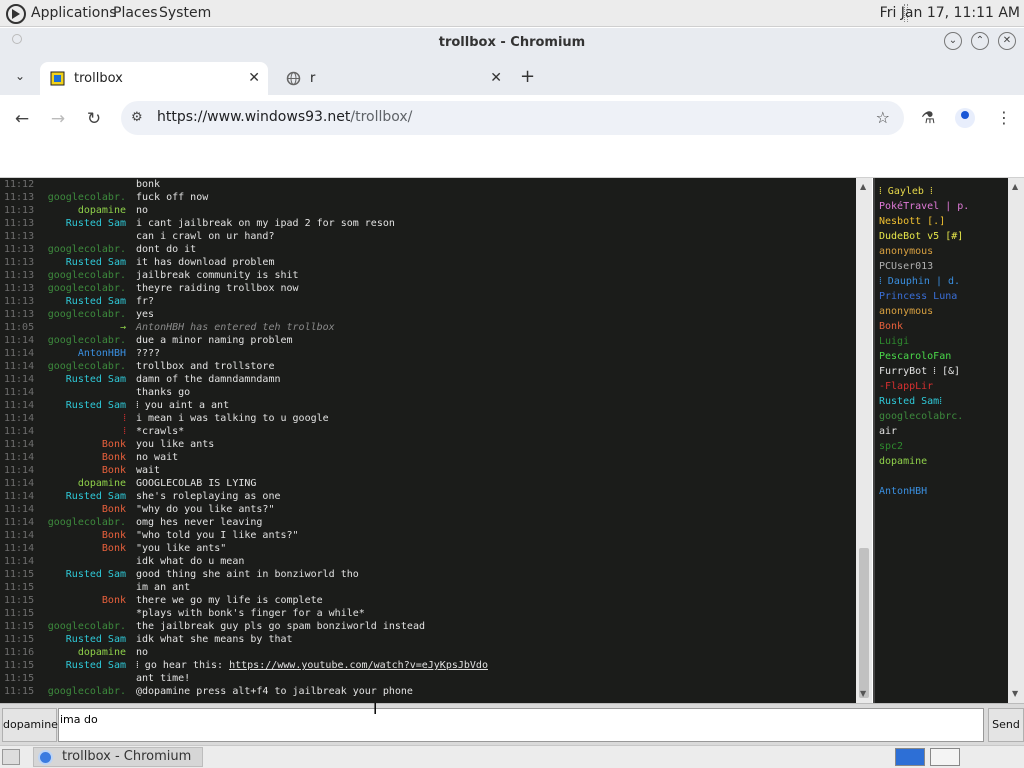  What do you see at coordinates (139, 118) in the screenshot?
I see `site-info-icon: ⚙` at bounding box center [139, 118].